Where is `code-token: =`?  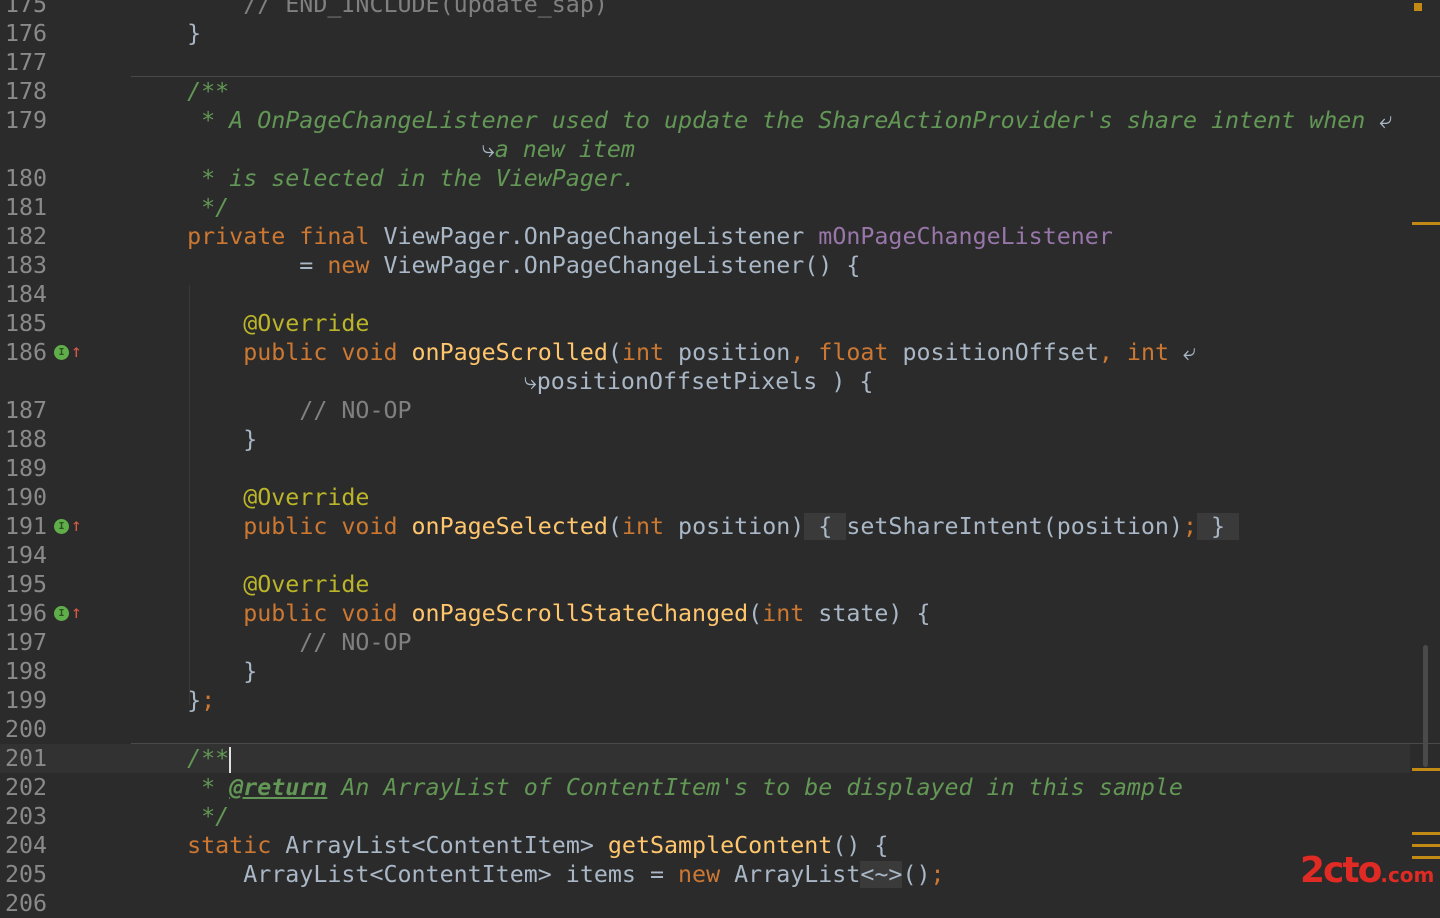
code-token: = is located at coordinates (229, 265).